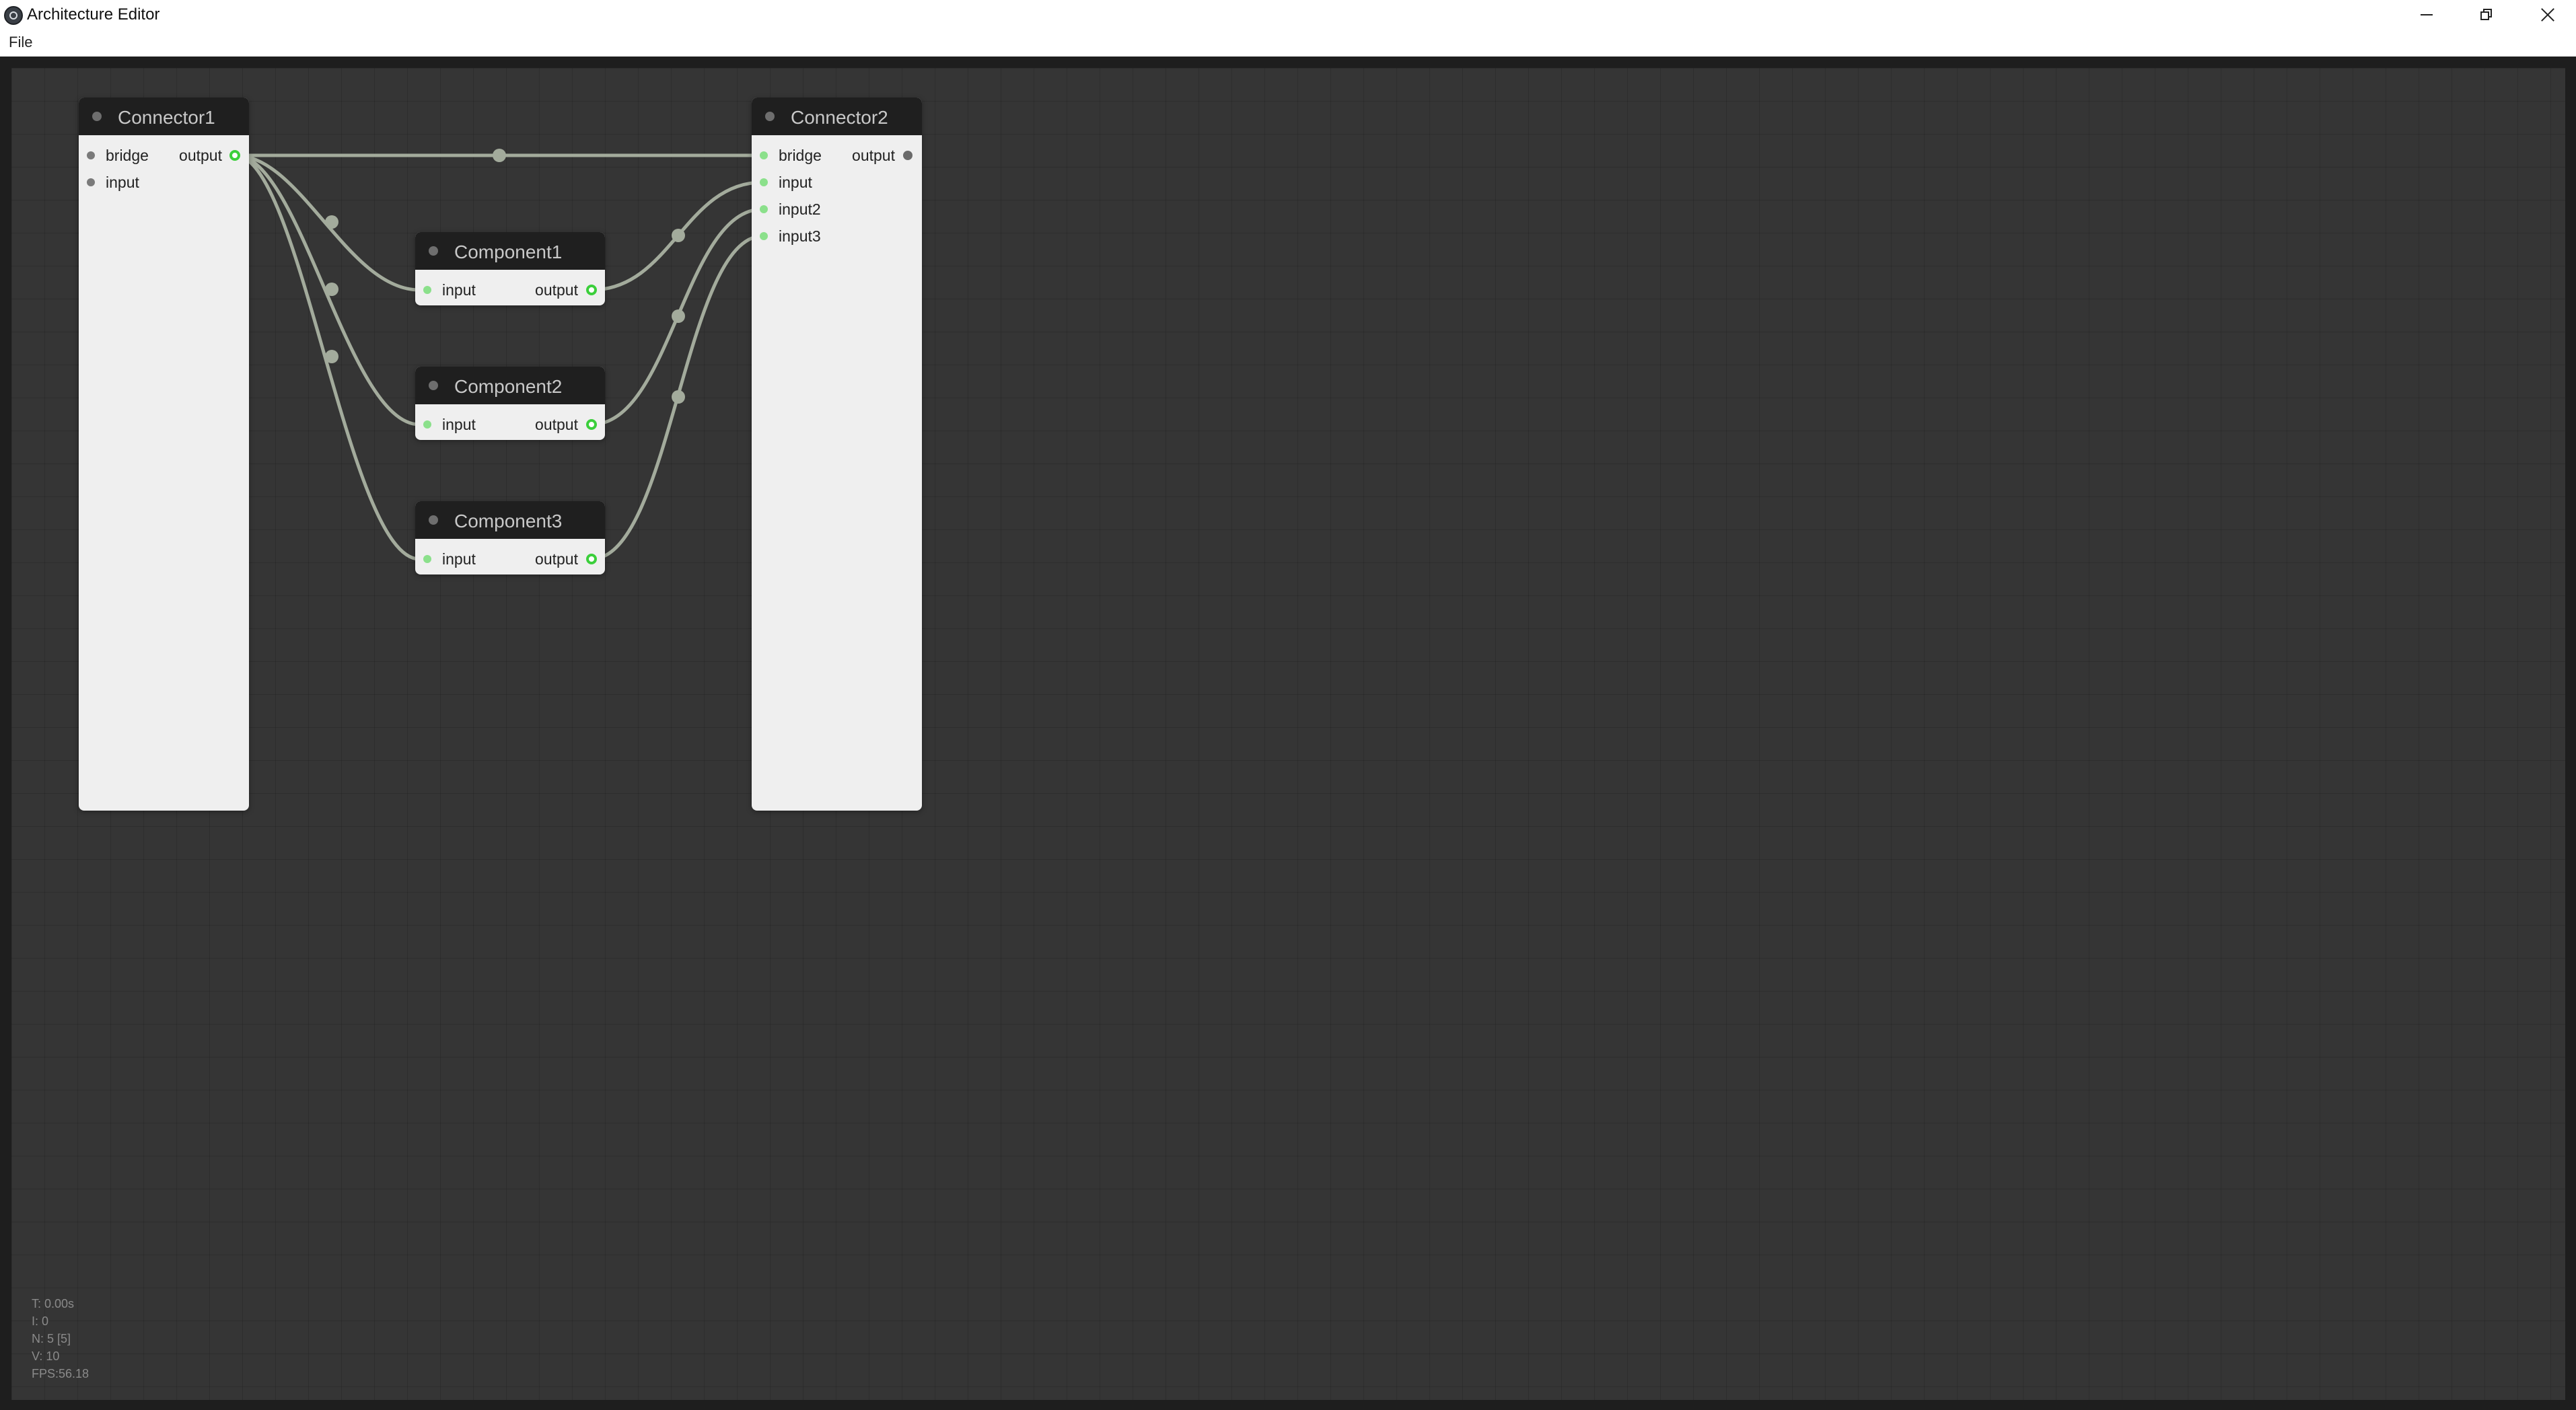  What do you see at coordinates (839, 117) in the screenshot?
I see `node-title: Connector2` at bounding box center [839, 117].